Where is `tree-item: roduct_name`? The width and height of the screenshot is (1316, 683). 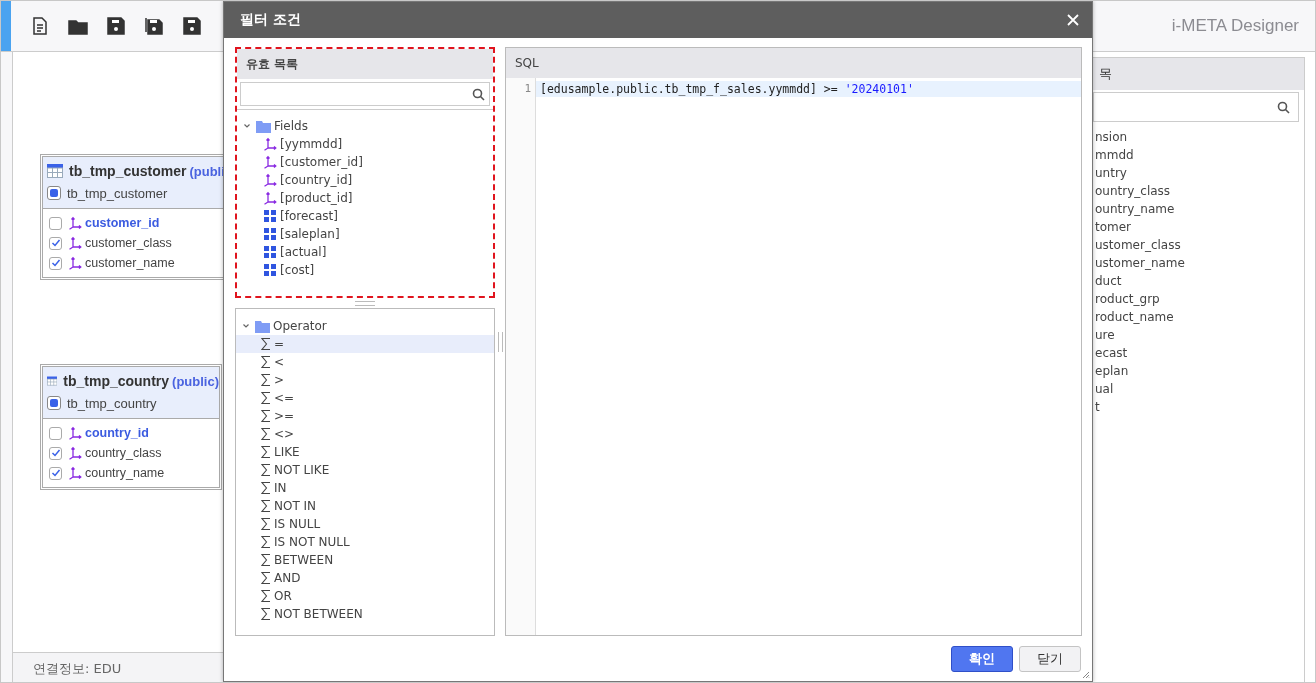 tree-item: roduct_name is located at coordinates (1199, 317).